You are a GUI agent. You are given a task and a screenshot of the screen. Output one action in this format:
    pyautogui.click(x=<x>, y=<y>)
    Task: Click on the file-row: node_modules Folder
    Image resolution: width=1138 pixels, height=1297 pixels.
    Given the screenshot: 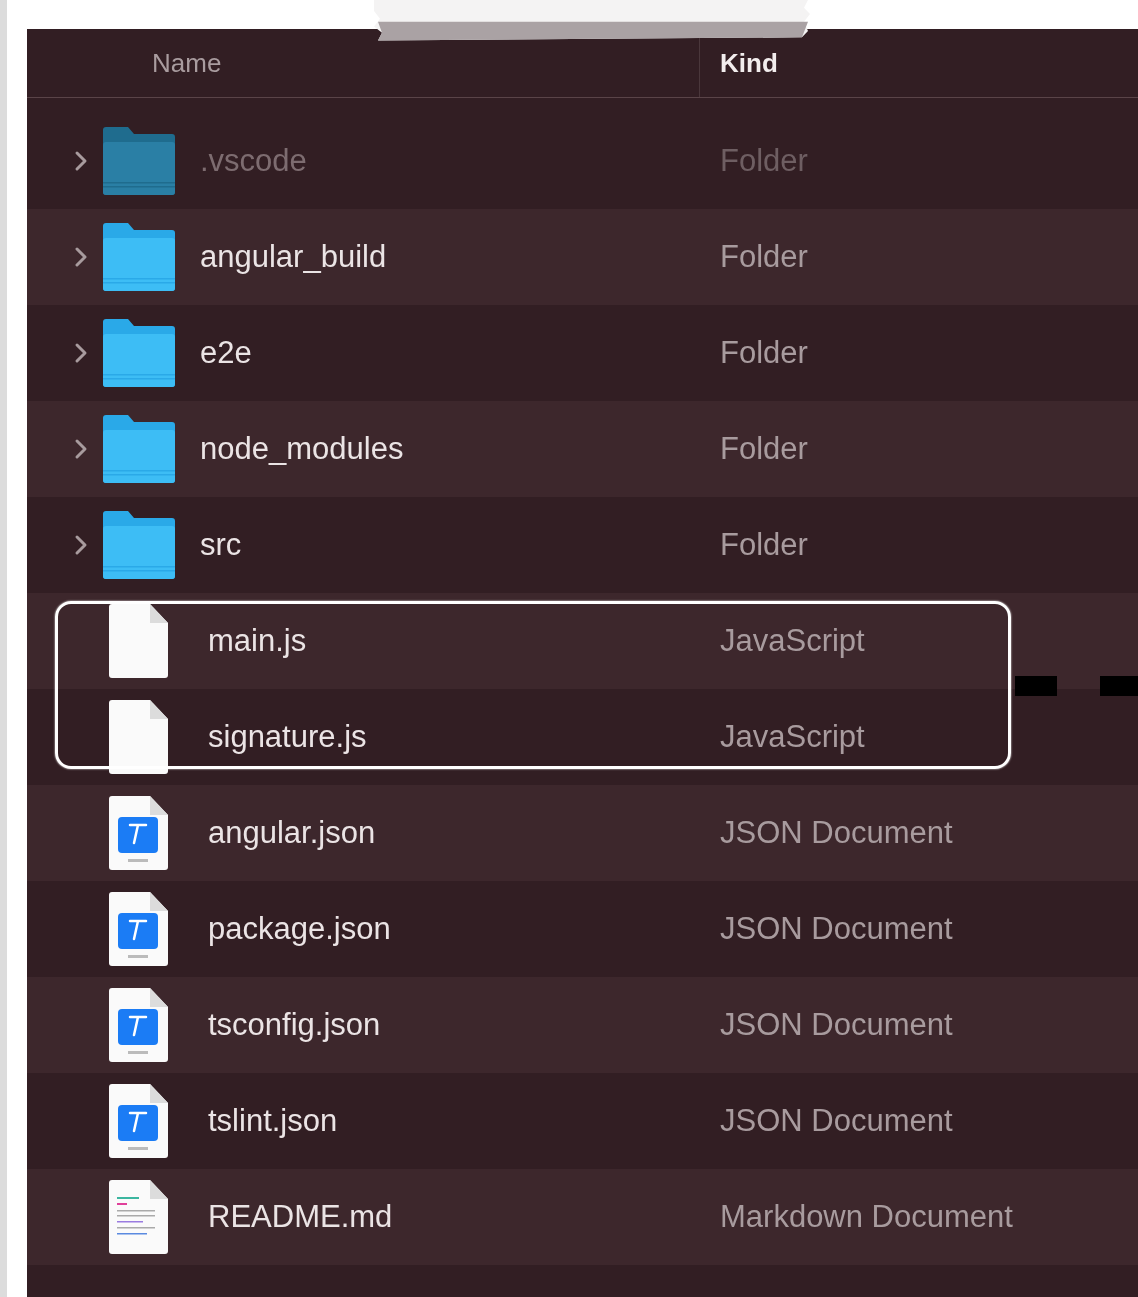 What is the action you would take?
    pyautogui.click(x=582, y=449)
    